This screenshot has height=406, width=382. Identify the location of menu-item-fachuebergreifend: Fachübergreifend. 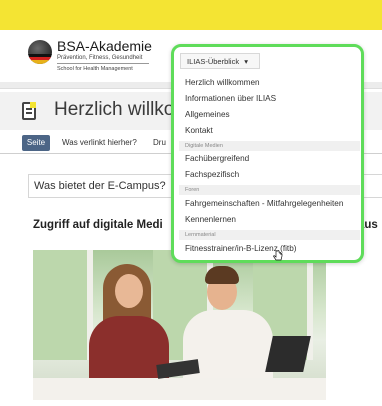
(269, 158).